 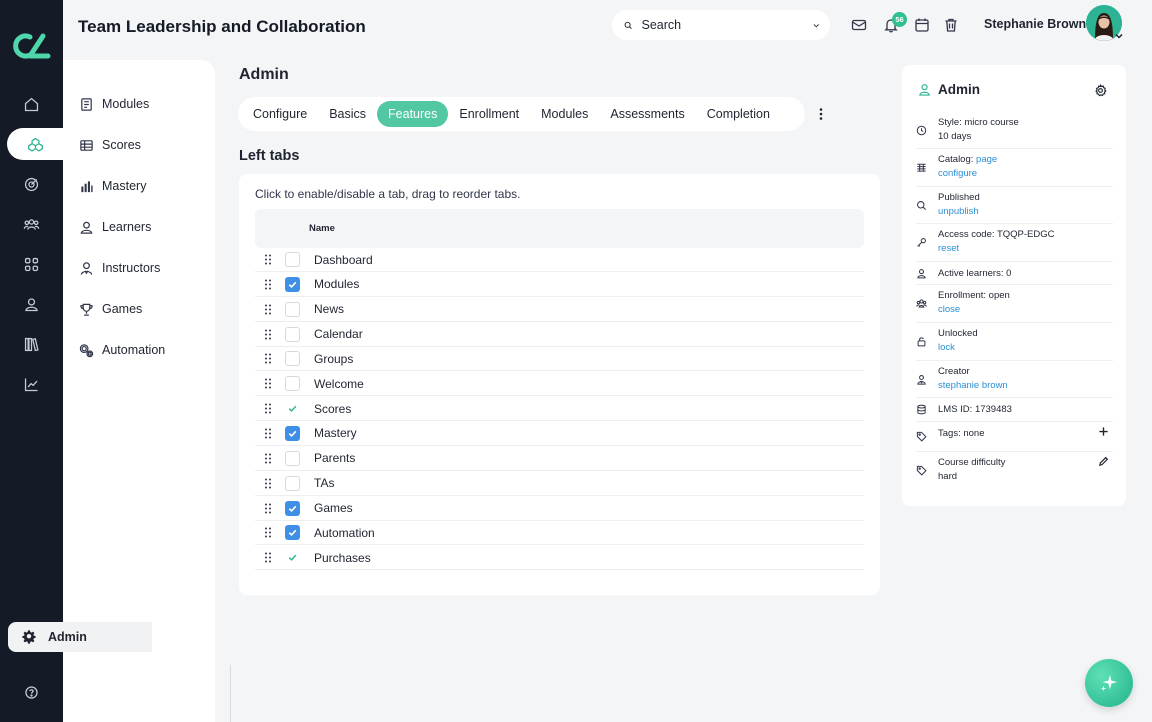 What do you see at coordinates (115, 227) in the screenshot?
I see `subnav-item-learners: Learners` at bounding box center [115, 227].